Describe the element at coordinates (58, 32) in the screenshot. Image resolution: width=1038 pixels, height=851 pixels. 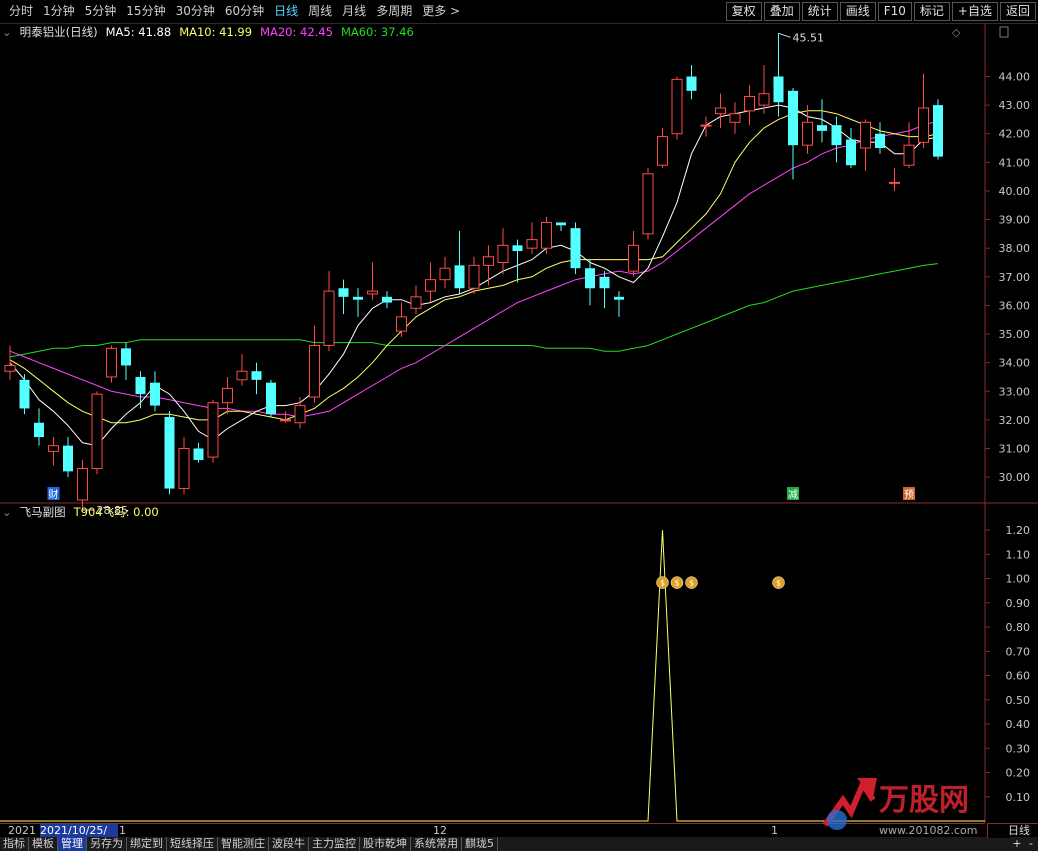
I see `stock-title: 明泰铝业(日线)` at that location.